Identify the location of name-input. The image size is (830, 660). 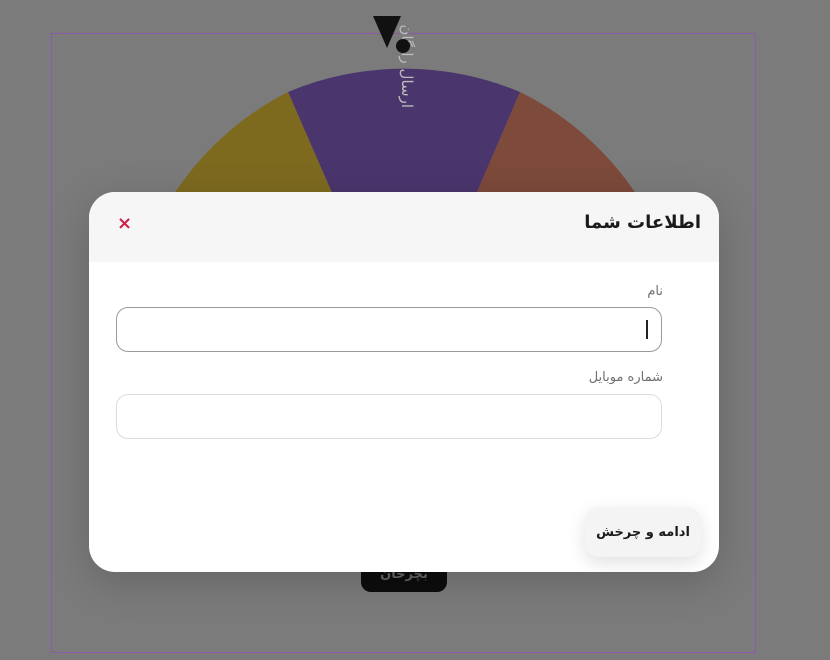
(389, 329).